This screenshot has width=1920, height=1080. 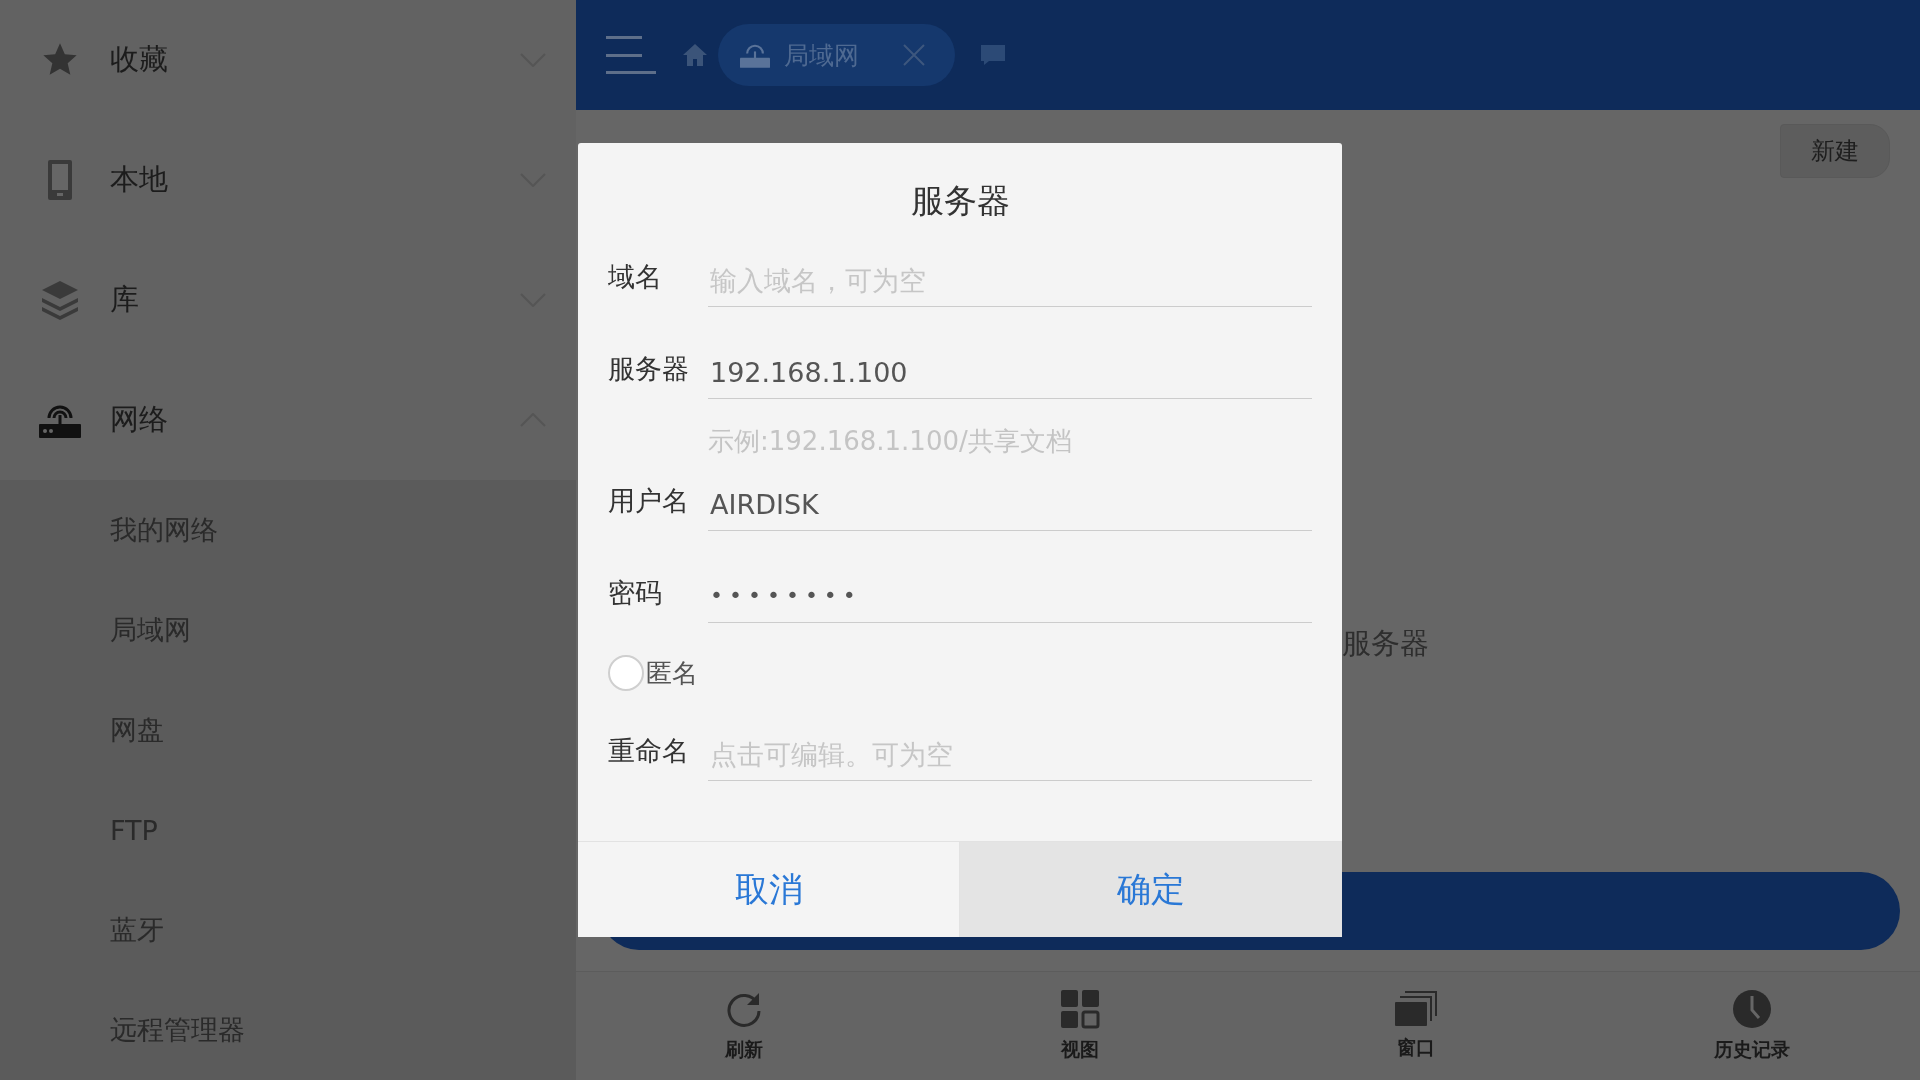 What do you see at coordinates (821, 55) in the screenshot?
I see `tab-label: 局域网` at bounding box center [821, 55].